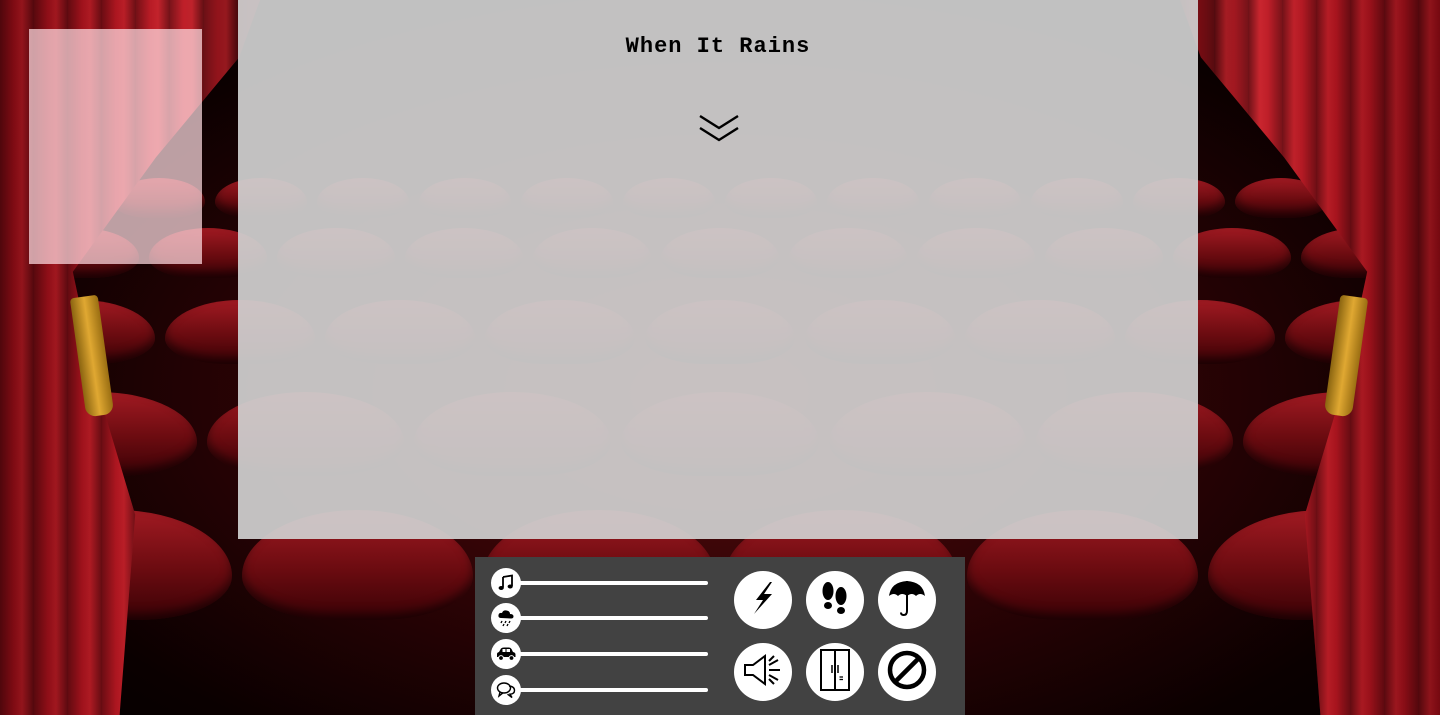  What do you see at coordinates (506, 583) in the screenshot?
I see `music-note-icon` at bounding box center [506, 583].